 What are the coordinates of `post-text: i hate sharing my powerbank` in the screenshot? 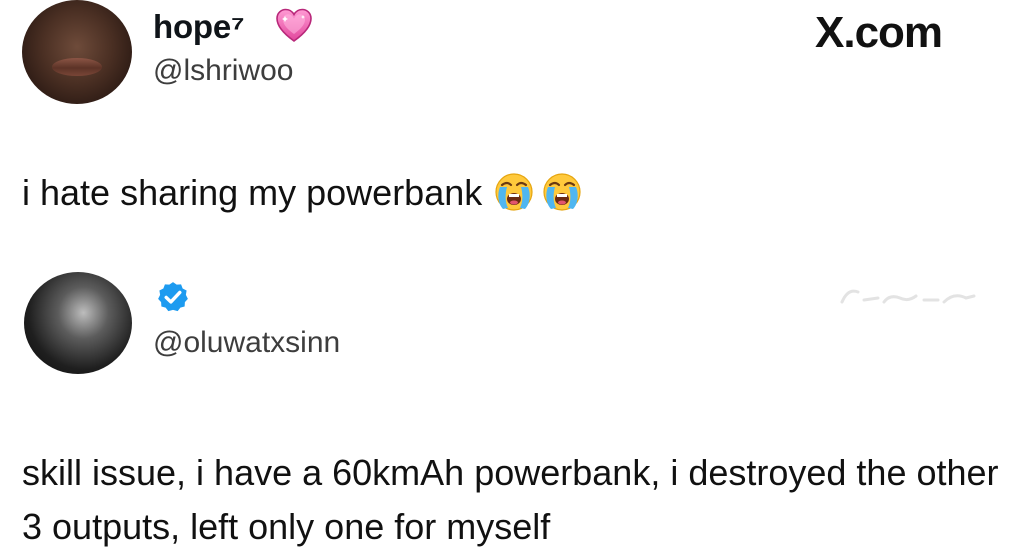 It's located at (252, 192).